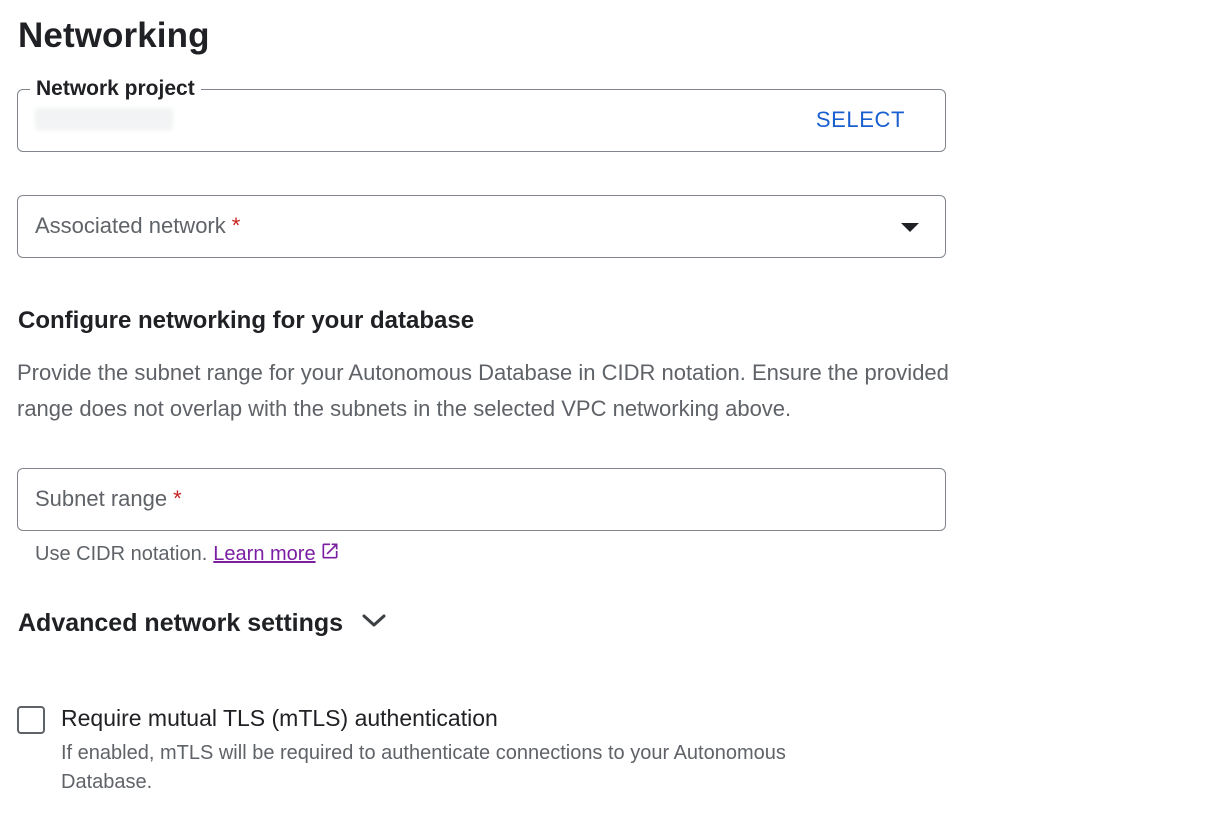  I want to click on helper-text: Use CIDR notation., so click(121, 553).